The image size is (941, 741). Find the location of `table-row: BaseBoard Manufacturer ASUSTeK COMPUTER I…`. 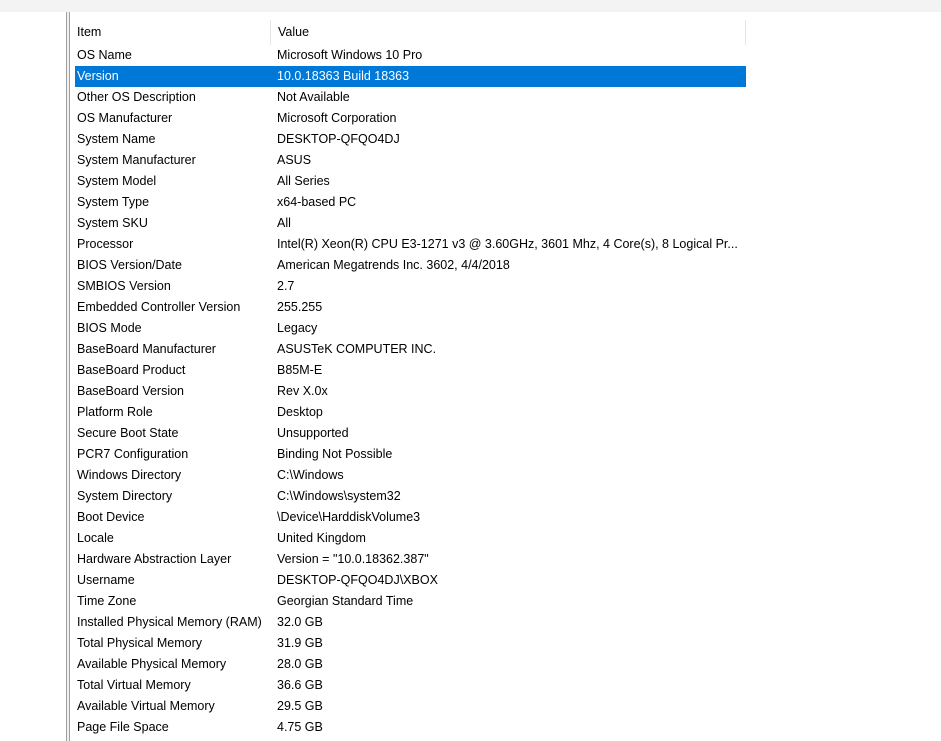

table-row: BaseBoard Manufacturer ASUSTeK COMPUTER I… is located at coordinates (410, 349).